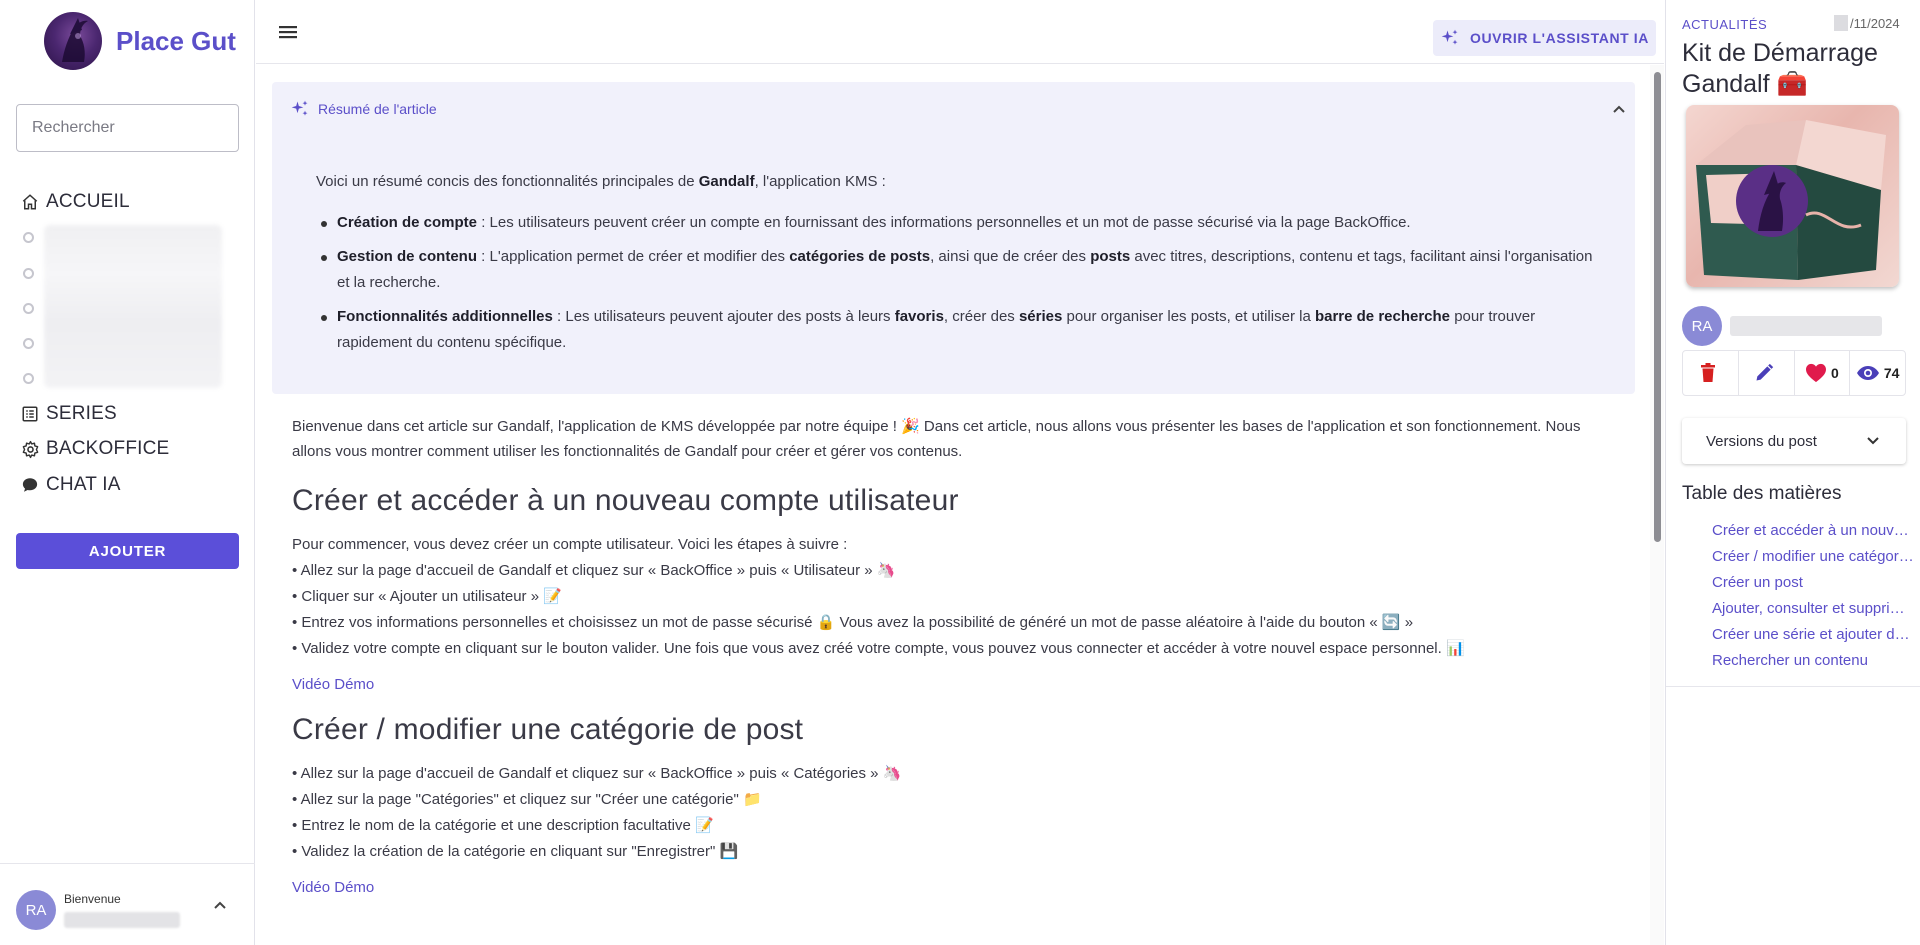  I want to click on pencil-icon, so click(1765, 372).